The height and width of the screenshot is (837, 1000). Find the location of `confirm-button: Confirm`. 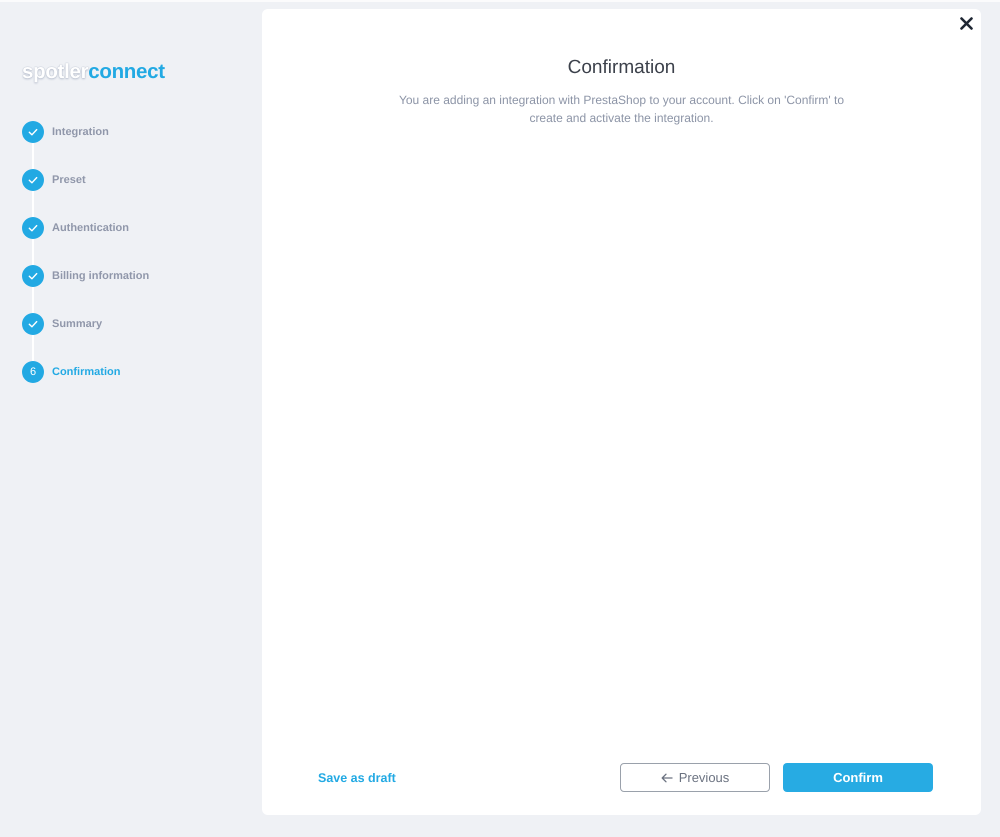

confirm-button: Confirm is located at coordinates (858, 777).